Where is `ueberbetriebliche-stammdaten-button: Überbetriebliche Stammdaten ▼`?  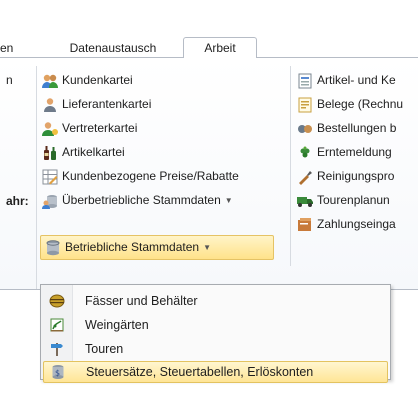
ueberbetriebliche-stammdaten-button: Überbetriebliche Stammdaten ▼ is located at coordinates (137, 200).